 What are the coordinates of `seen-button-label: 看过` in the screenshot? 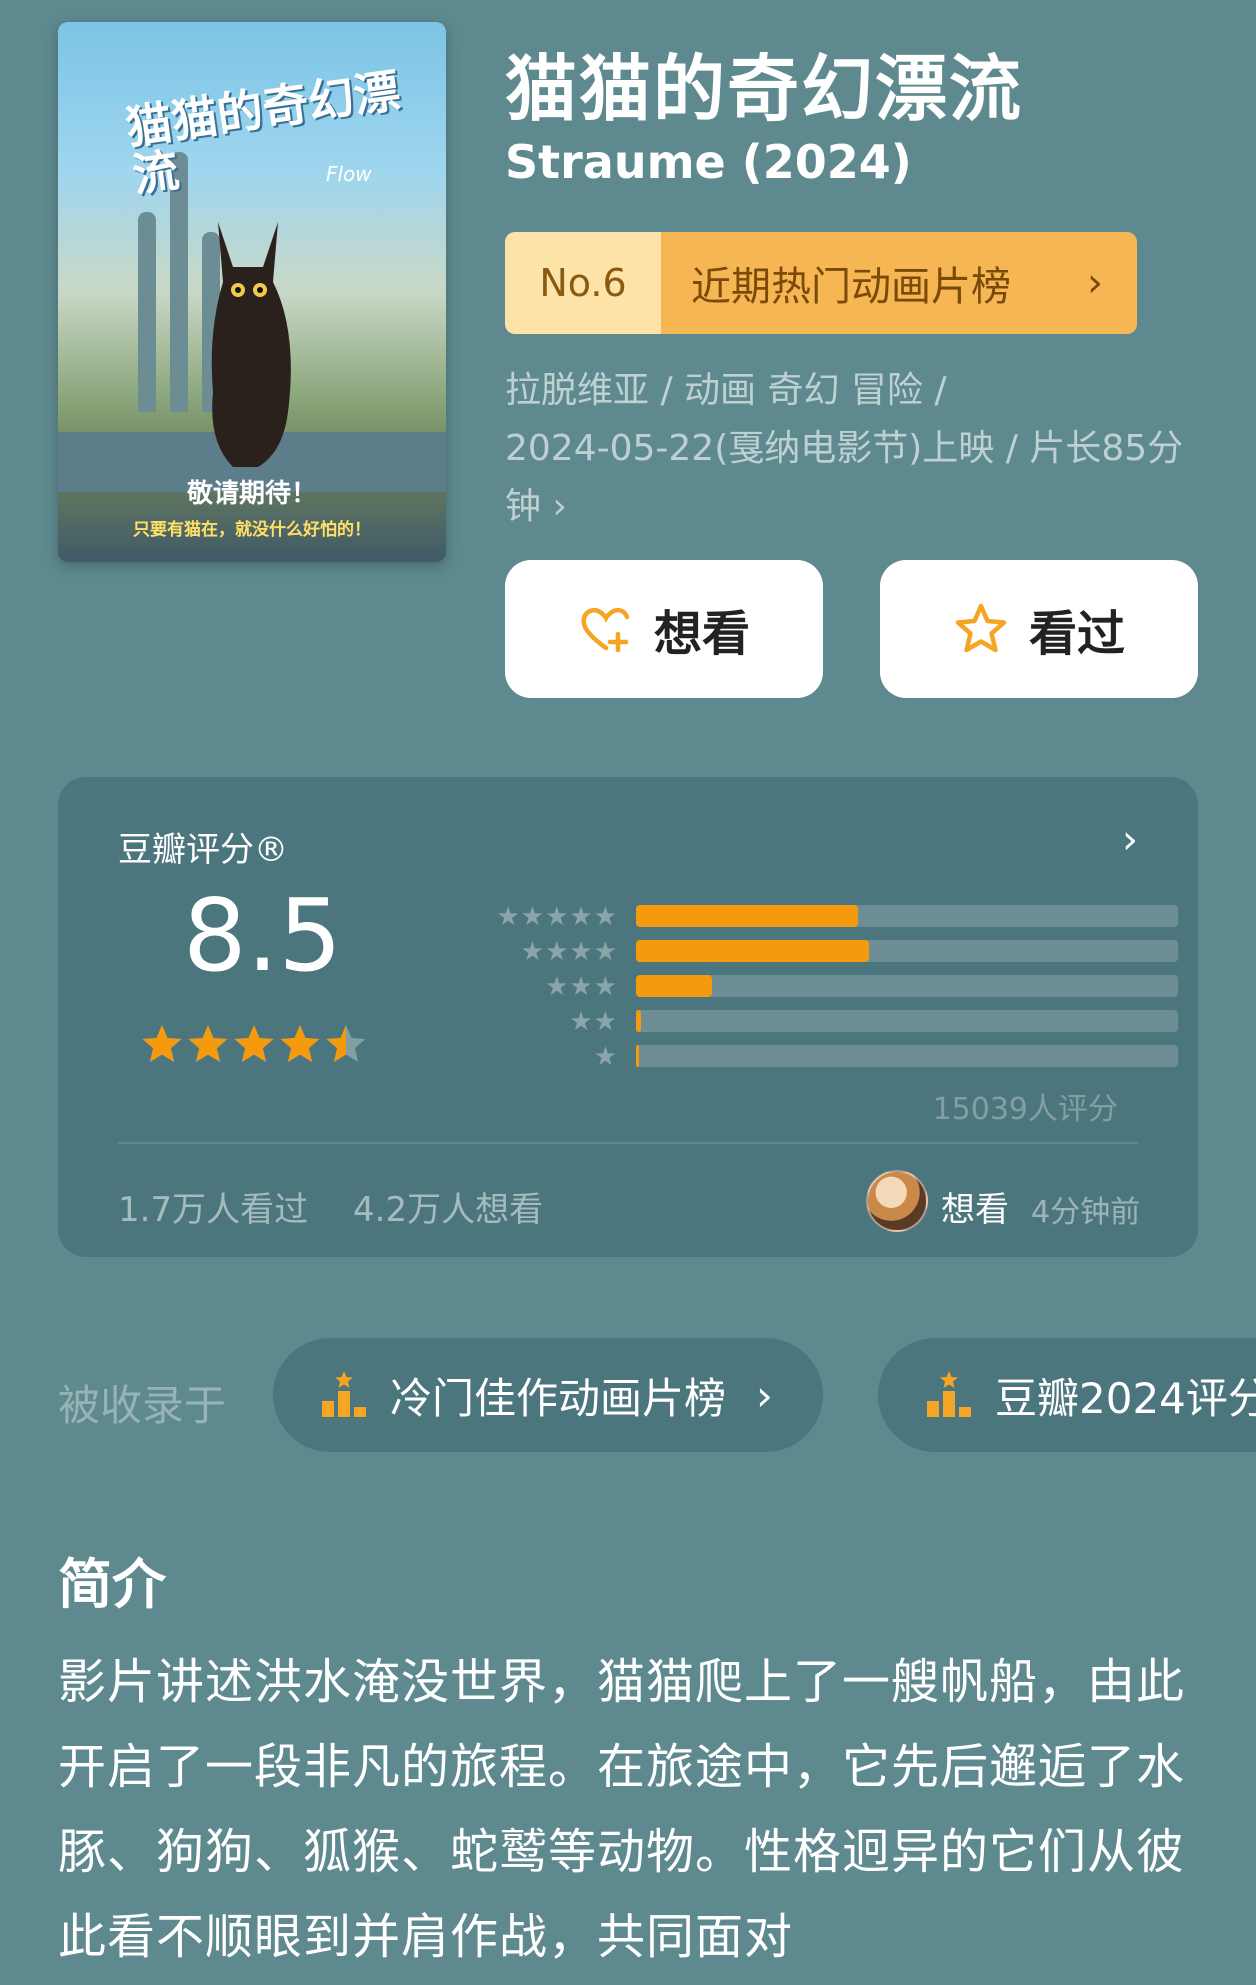 It's located at (1076, 634).